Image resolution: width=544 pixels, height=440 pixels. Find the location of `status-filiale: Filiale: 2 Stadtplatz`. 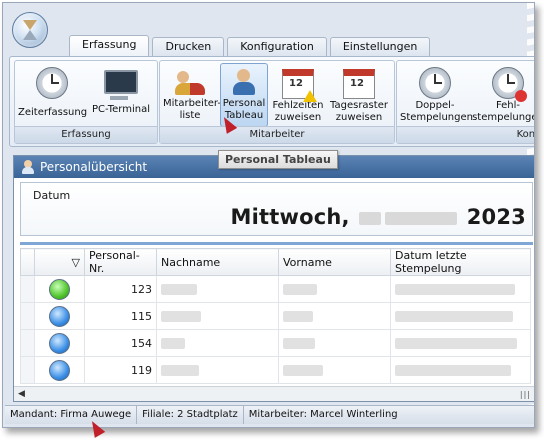

status-filiale: Filiale: 2 Stadtplatz is located at coordinates (190, 415).